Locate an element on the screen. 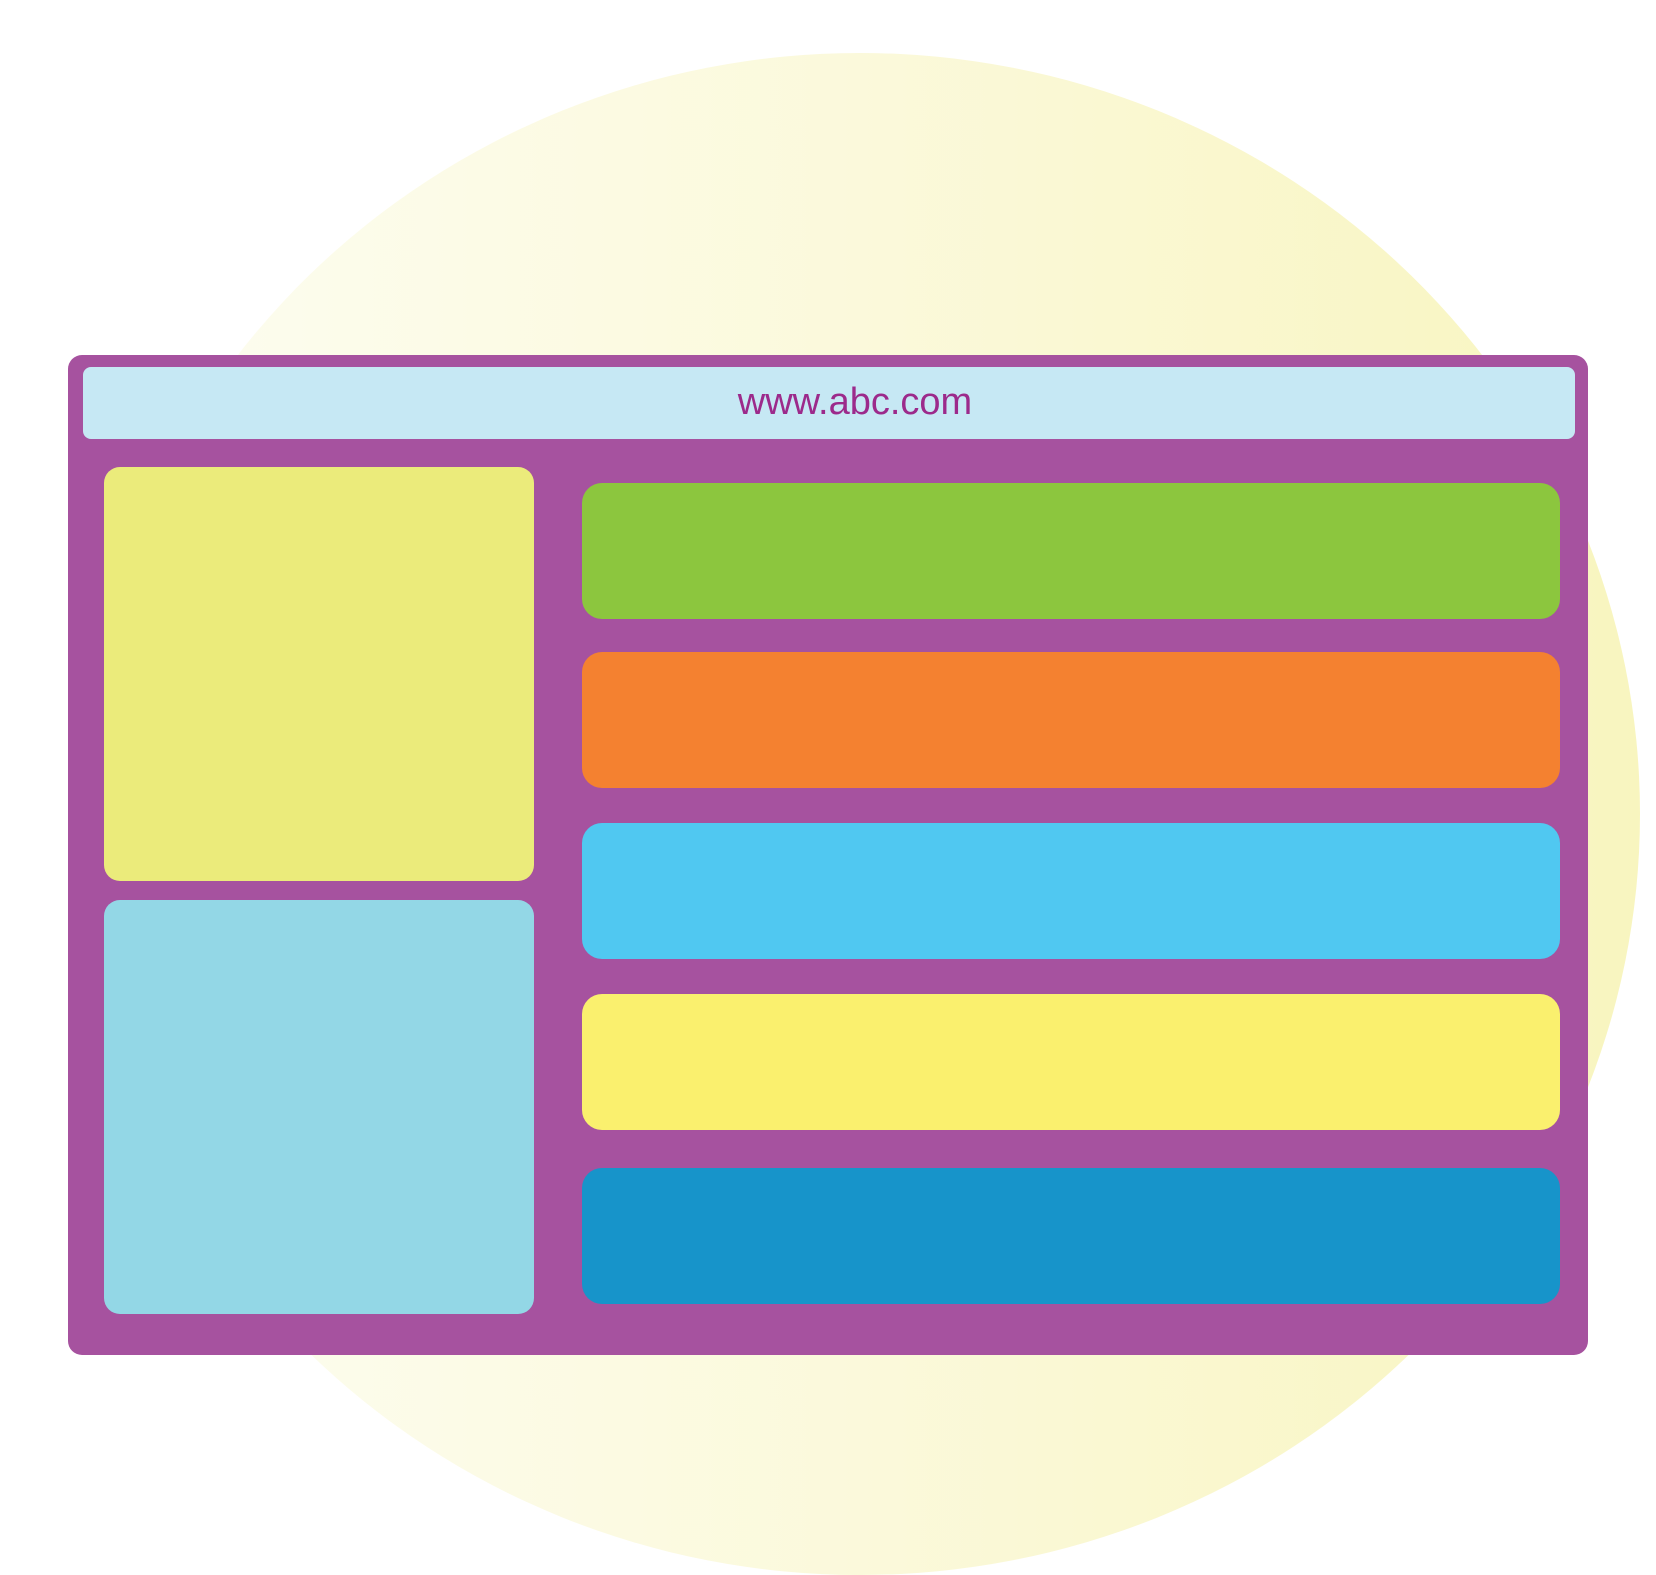 The height and width of the screenshot is (1575, 1656). address-bar: www.abc.com is located at coordinates (829, 403).